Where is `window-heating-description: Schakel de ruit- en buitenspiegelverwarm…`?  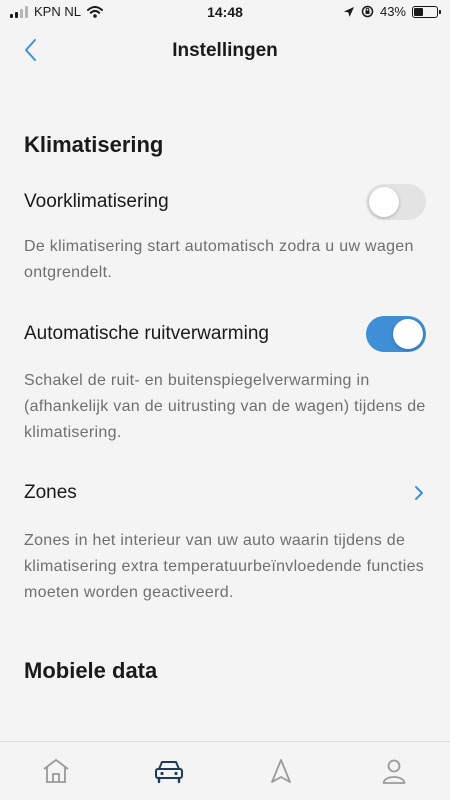
window-heating-description: Schakel de ruit- en buitenspiegelverwarm… is located at coordinates (225, 406).